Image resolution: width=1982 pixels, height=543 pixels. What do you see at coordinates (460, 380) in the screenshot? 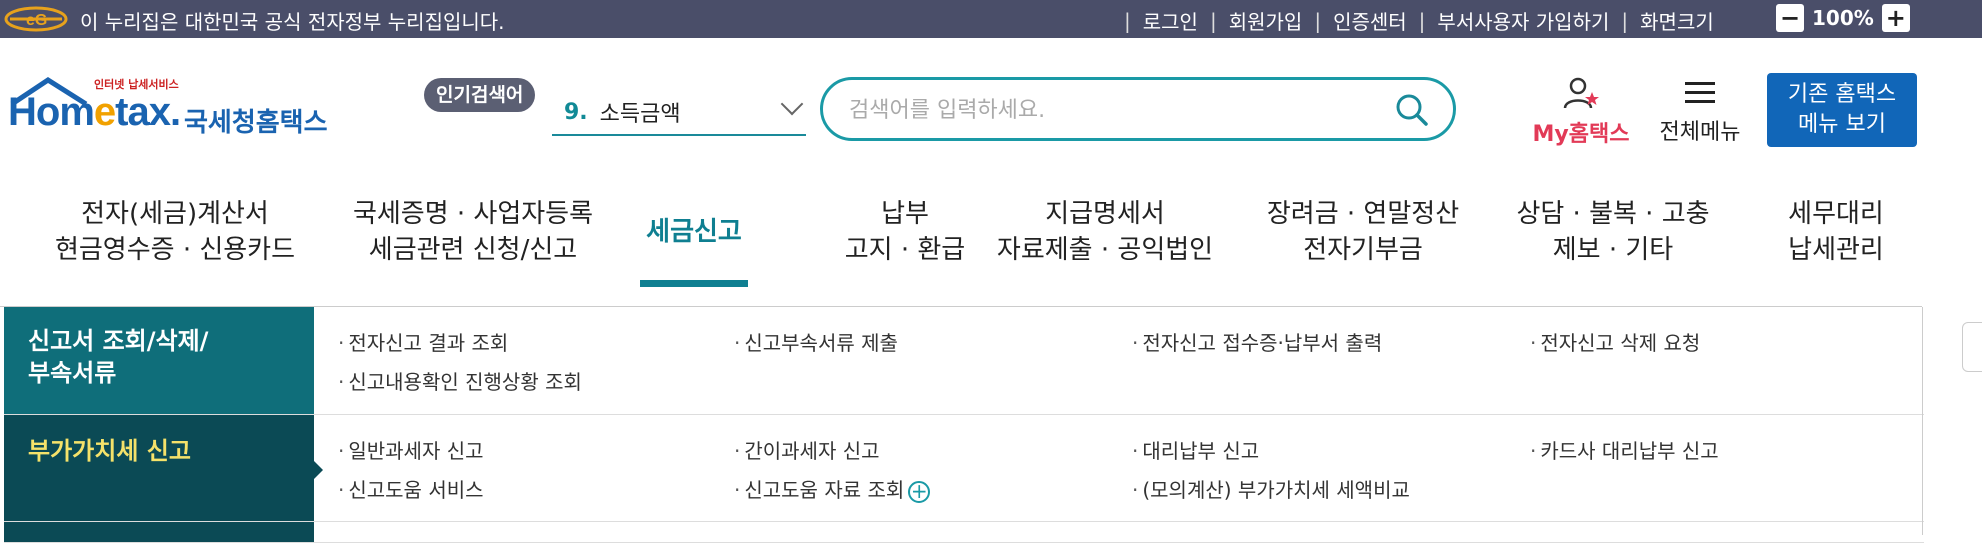
I see `submenu-link: 신고내용확인 진행상황 조회` at bounding box center [460, 380].